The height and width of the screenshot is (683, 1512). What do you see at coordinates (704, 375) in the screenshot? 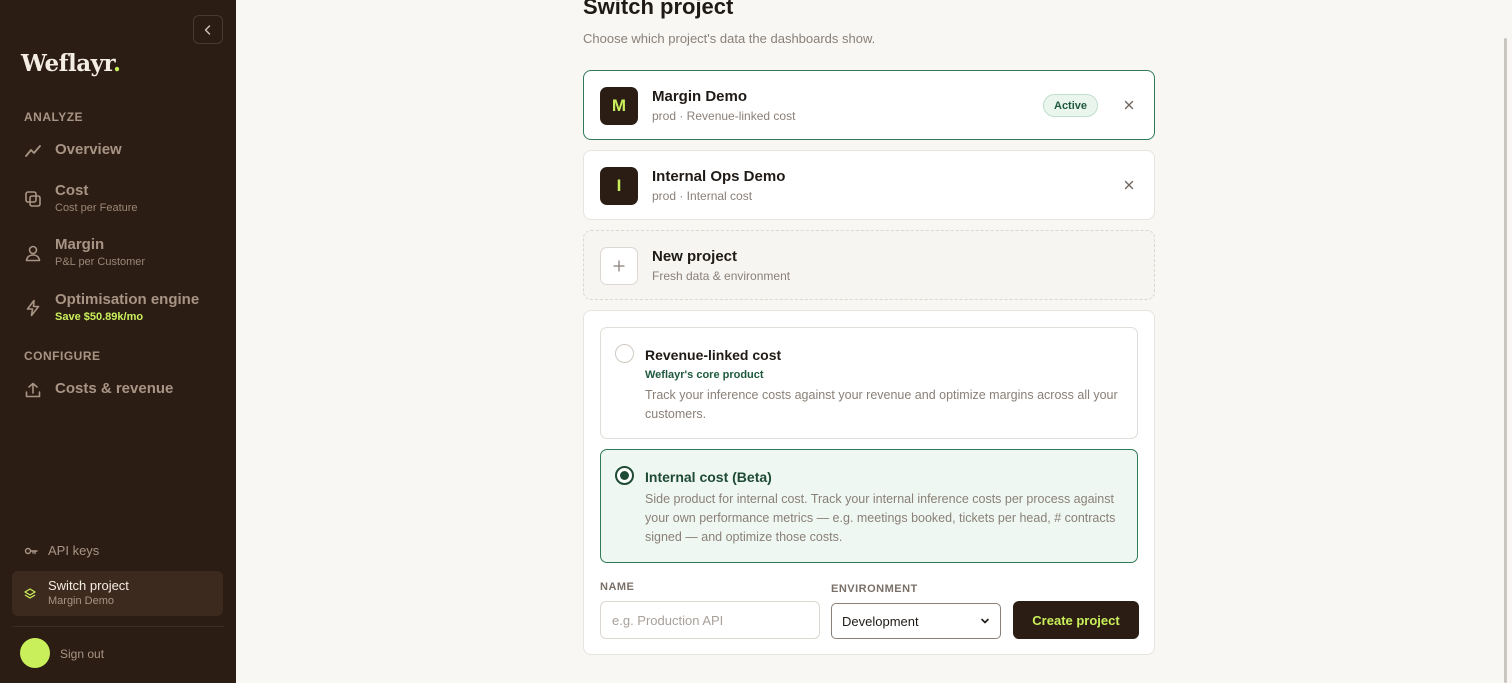
I see `option-tag: Weflayr's core product` at bounding box center [704, 375].